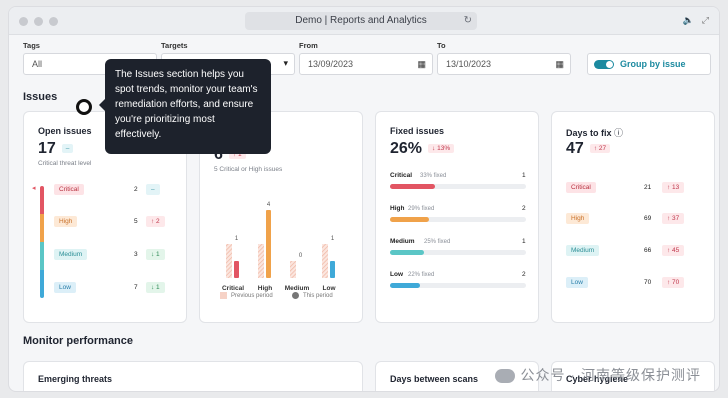 The image size is (728, 398). Describe the element at coordinates (610, 375) in the screenshot. I see `watermark-text: 公众号 · 河南等级保护测评` at that location.